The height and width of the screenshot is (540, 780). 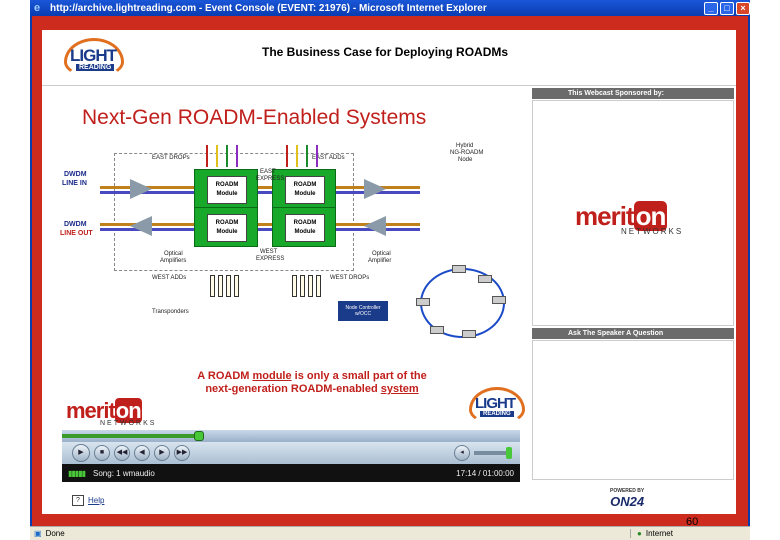 I want to click on light-reading-logo: LIGHT READING, so click(x=94, y=58).